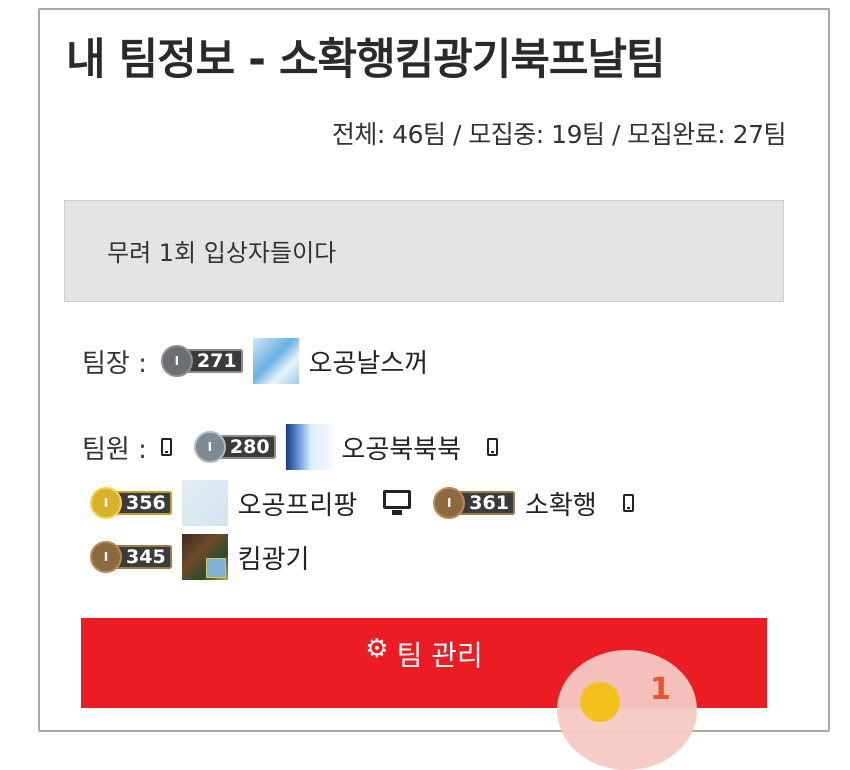 Image resolution: width=850 pixels, height=770 pixels. I want to click on team-description: 무려 1회 입상자들이다, so click(222, 253).